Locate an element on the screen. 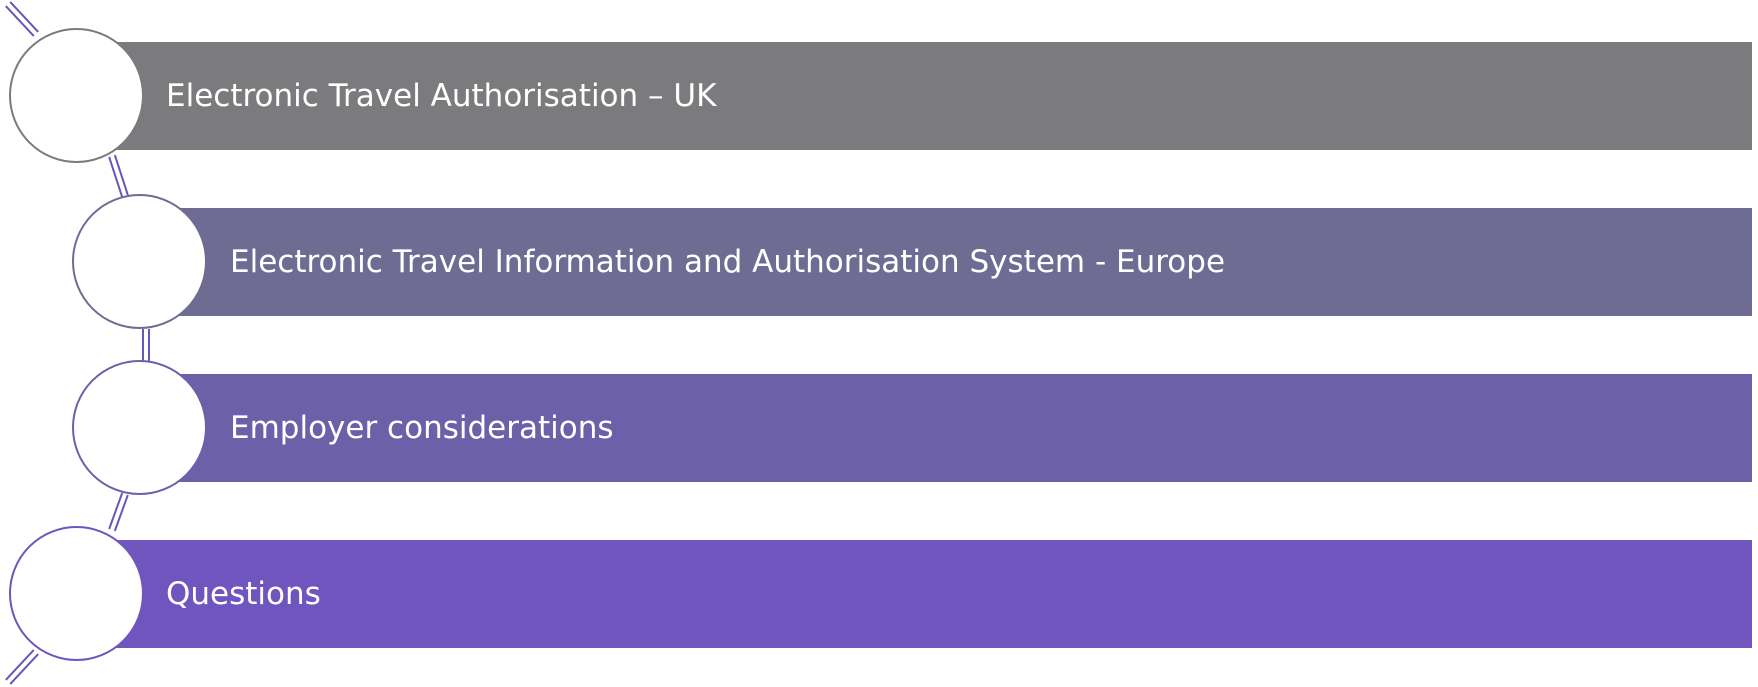 The width and height of the screenshot is (1758, 687). agenda-item-4-label: Questions is located at coordinates (243, 594).